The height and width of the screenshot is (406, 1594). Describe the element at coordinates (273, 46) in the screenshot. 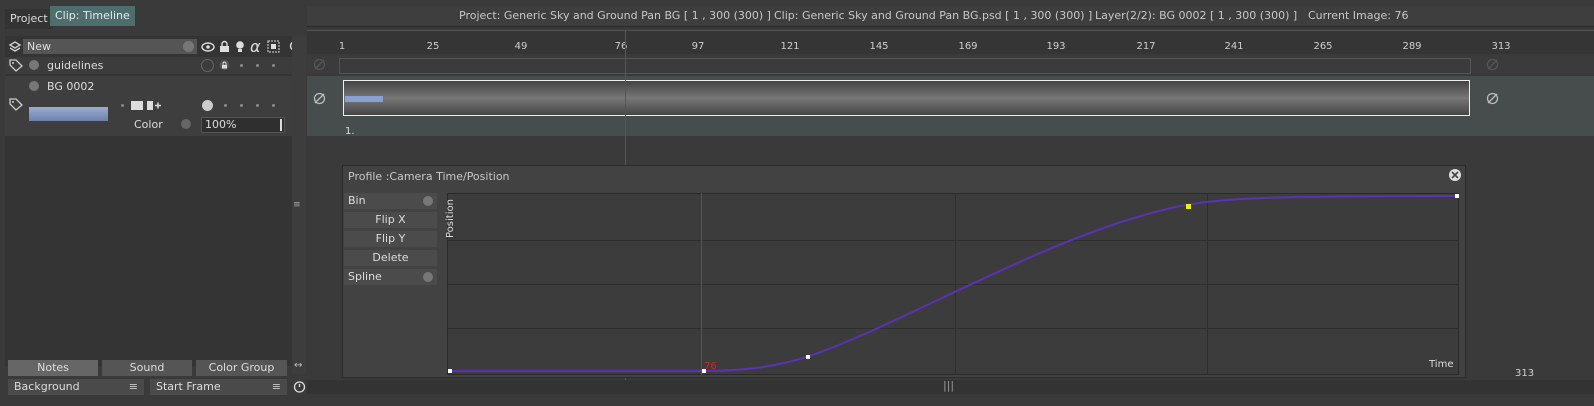

I see `select-icon` at that location.